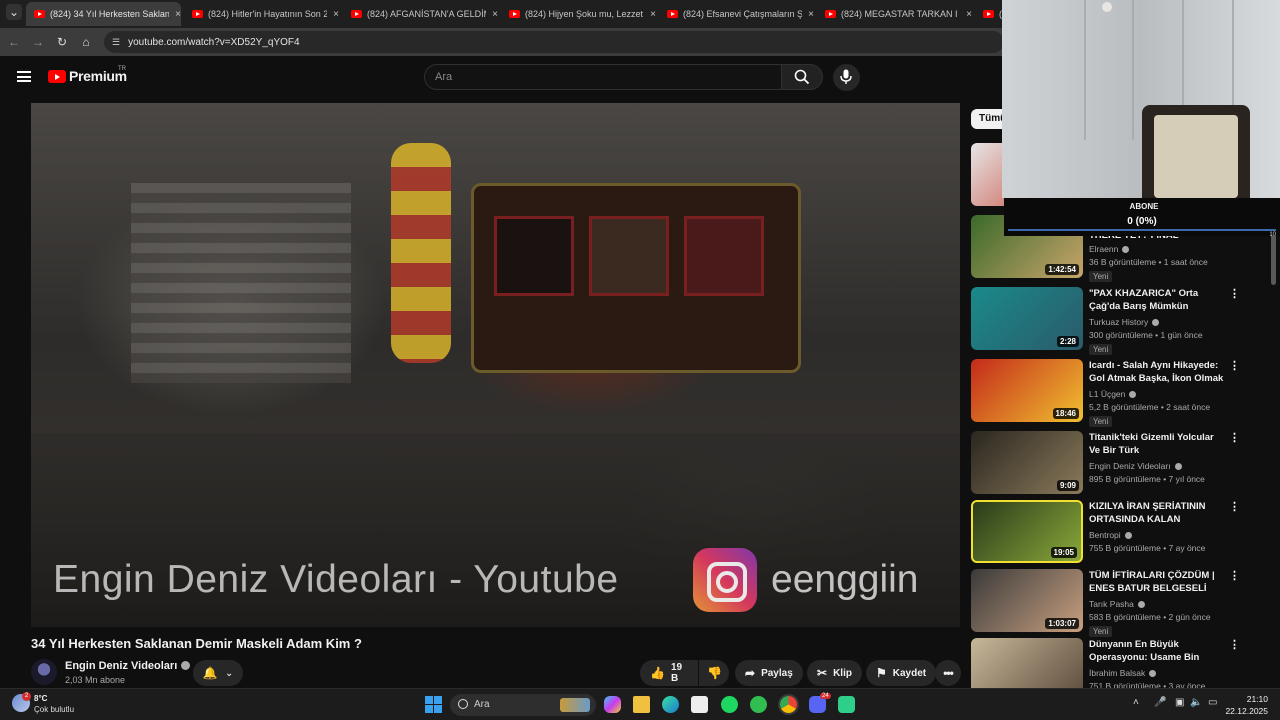 Image resolution: width=1280 pixels, height=720 pixels. What do you see at coordinates (1117, 604) in the screenshot?
I see `recommended-channel: Tarık Pasha` at bounding box center [1117, 604].